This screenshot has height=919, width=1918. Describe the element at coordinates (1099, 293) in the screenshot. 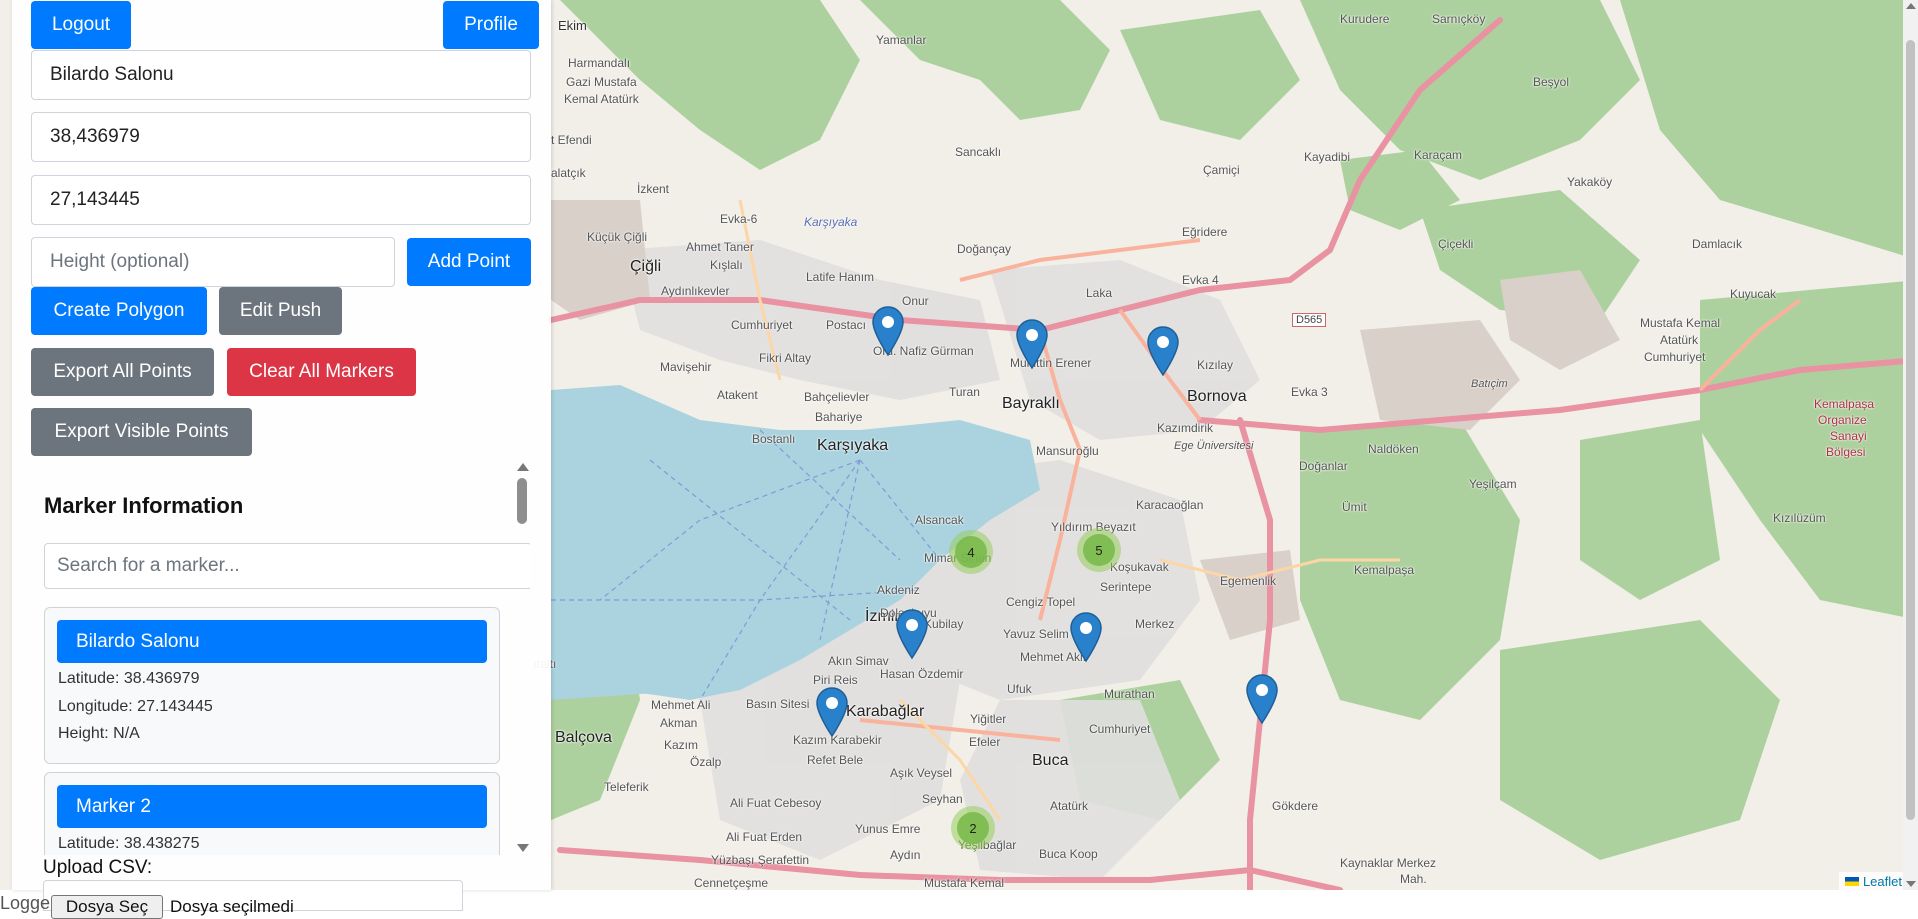

I see `place-label: Laka` at that location.